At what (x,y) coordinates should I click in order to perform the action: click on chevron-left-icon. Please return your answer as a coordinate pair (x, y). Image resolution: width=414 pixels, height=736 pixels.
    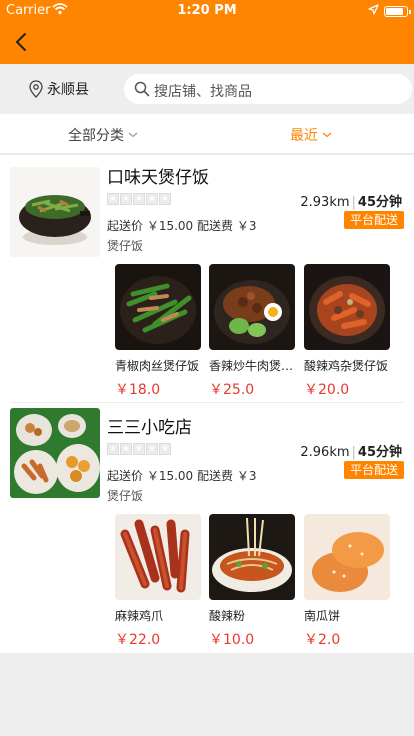
    Looking at the image, I should click on (21, 42).